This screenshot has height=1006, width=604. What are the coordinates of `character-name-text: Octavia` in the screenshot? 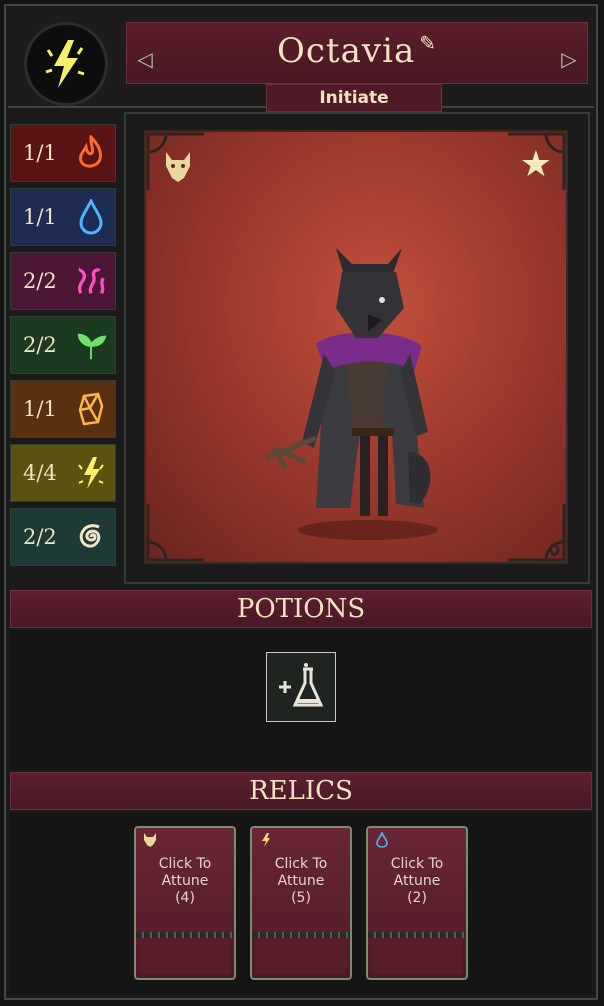 It's located at (346, 51).